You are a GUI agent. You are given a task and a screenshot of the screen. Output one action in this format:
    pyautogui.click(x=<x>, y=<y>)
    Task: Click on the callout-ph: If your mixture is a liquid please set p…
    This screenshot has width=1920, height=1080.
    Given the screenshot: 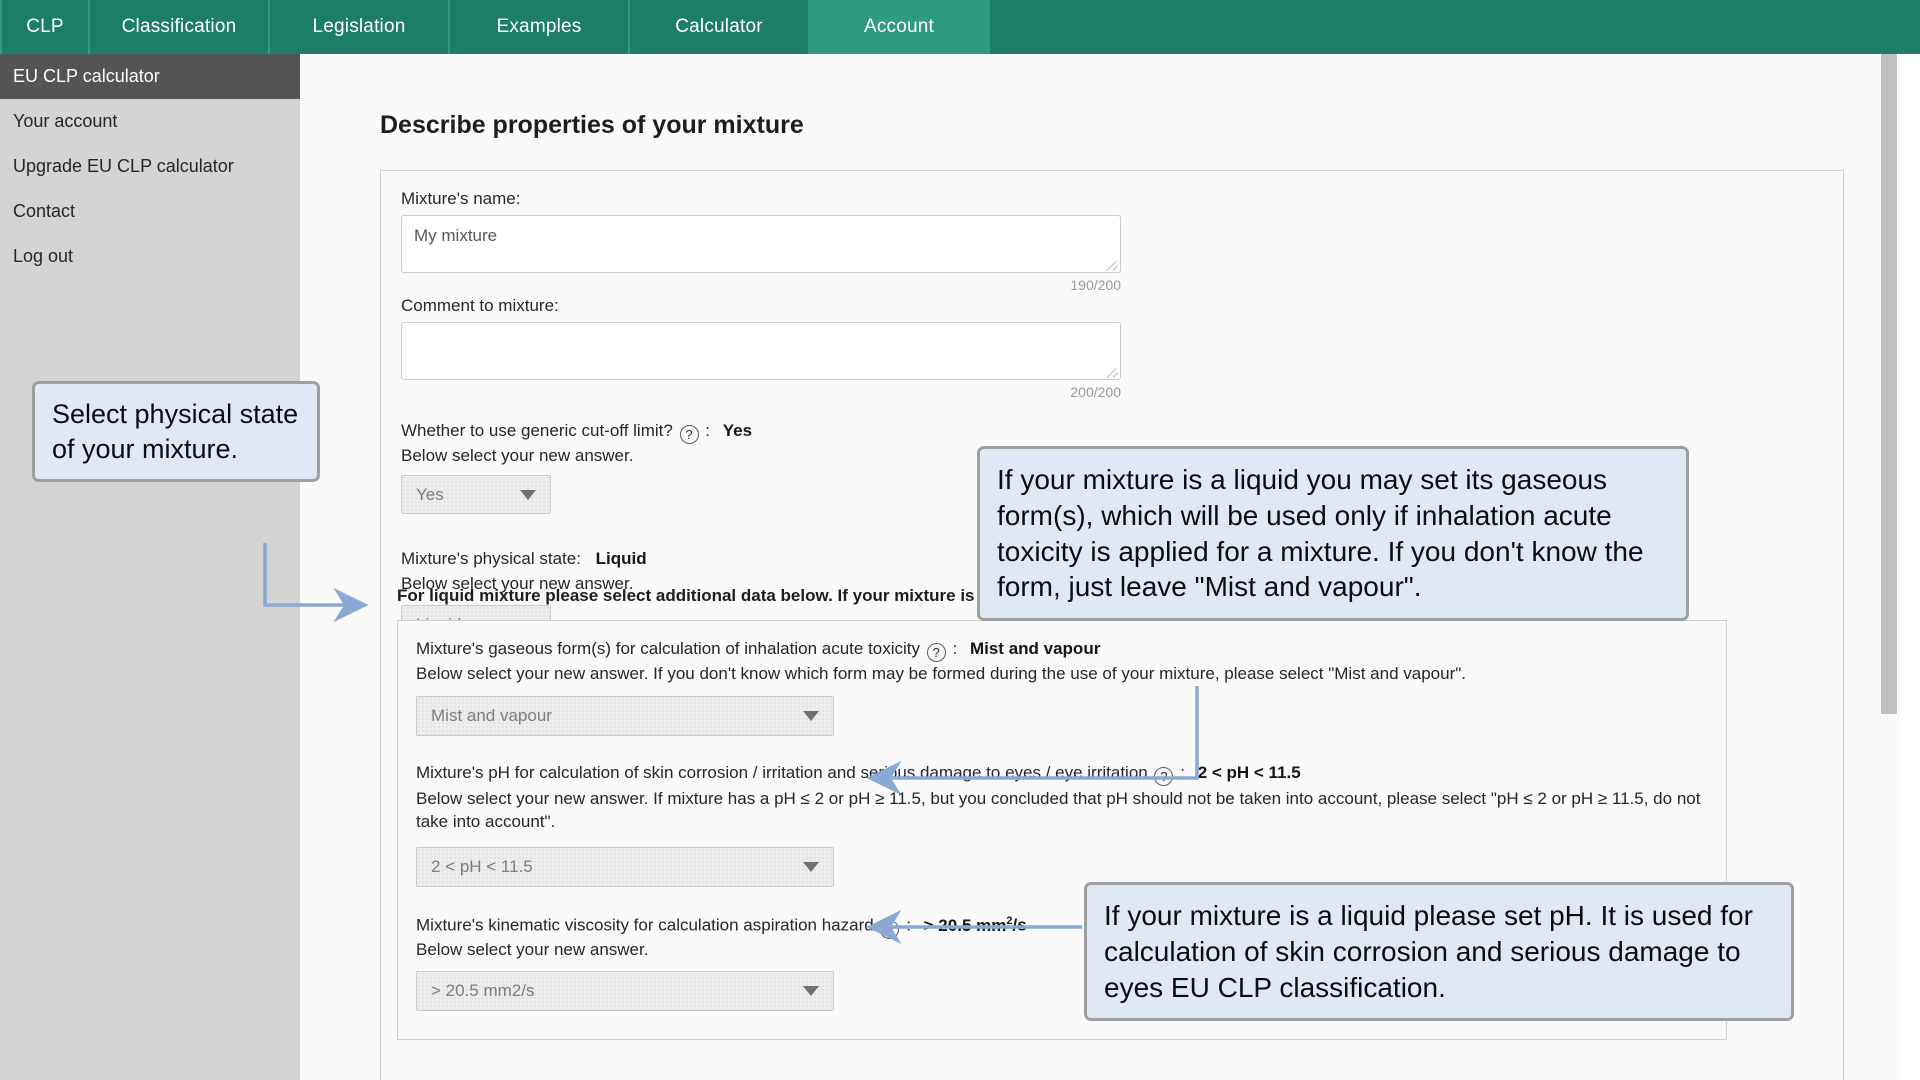 What is the action you would take?
    pyautogui.click(x=1439, y=952)
    